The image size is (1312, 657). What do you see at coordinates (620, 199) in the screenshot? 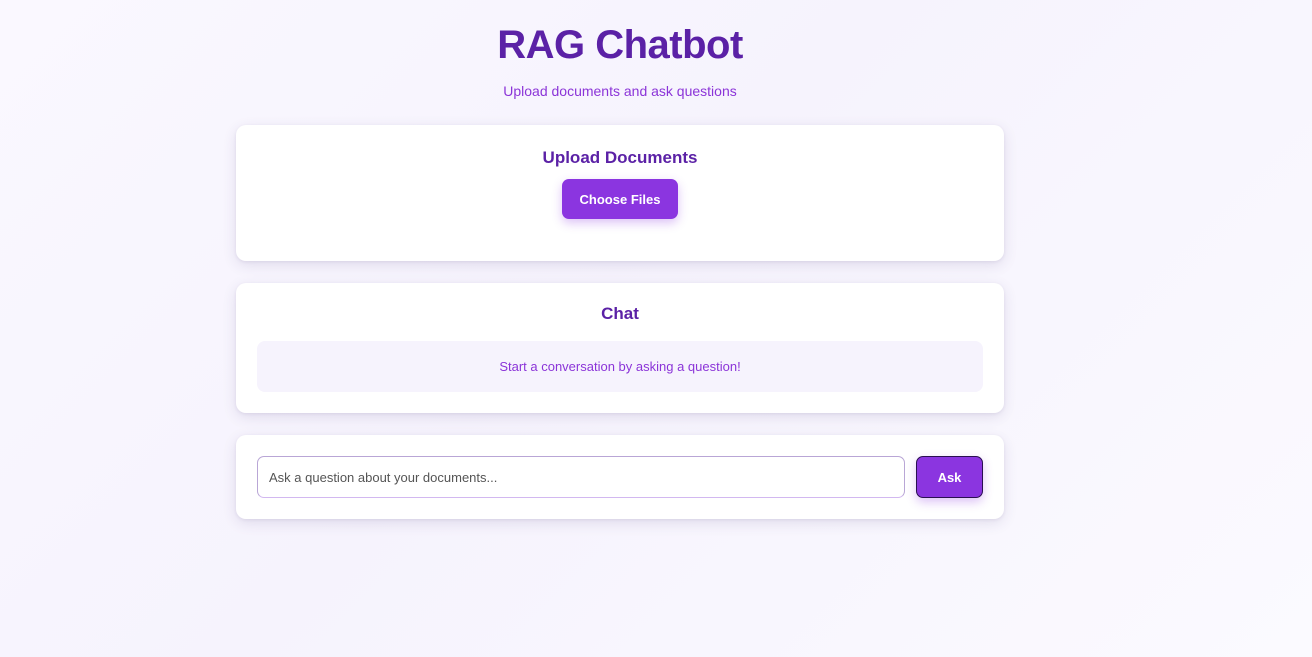
I see `choose-files-button: Choose Files` at bounding box center [620, 199].